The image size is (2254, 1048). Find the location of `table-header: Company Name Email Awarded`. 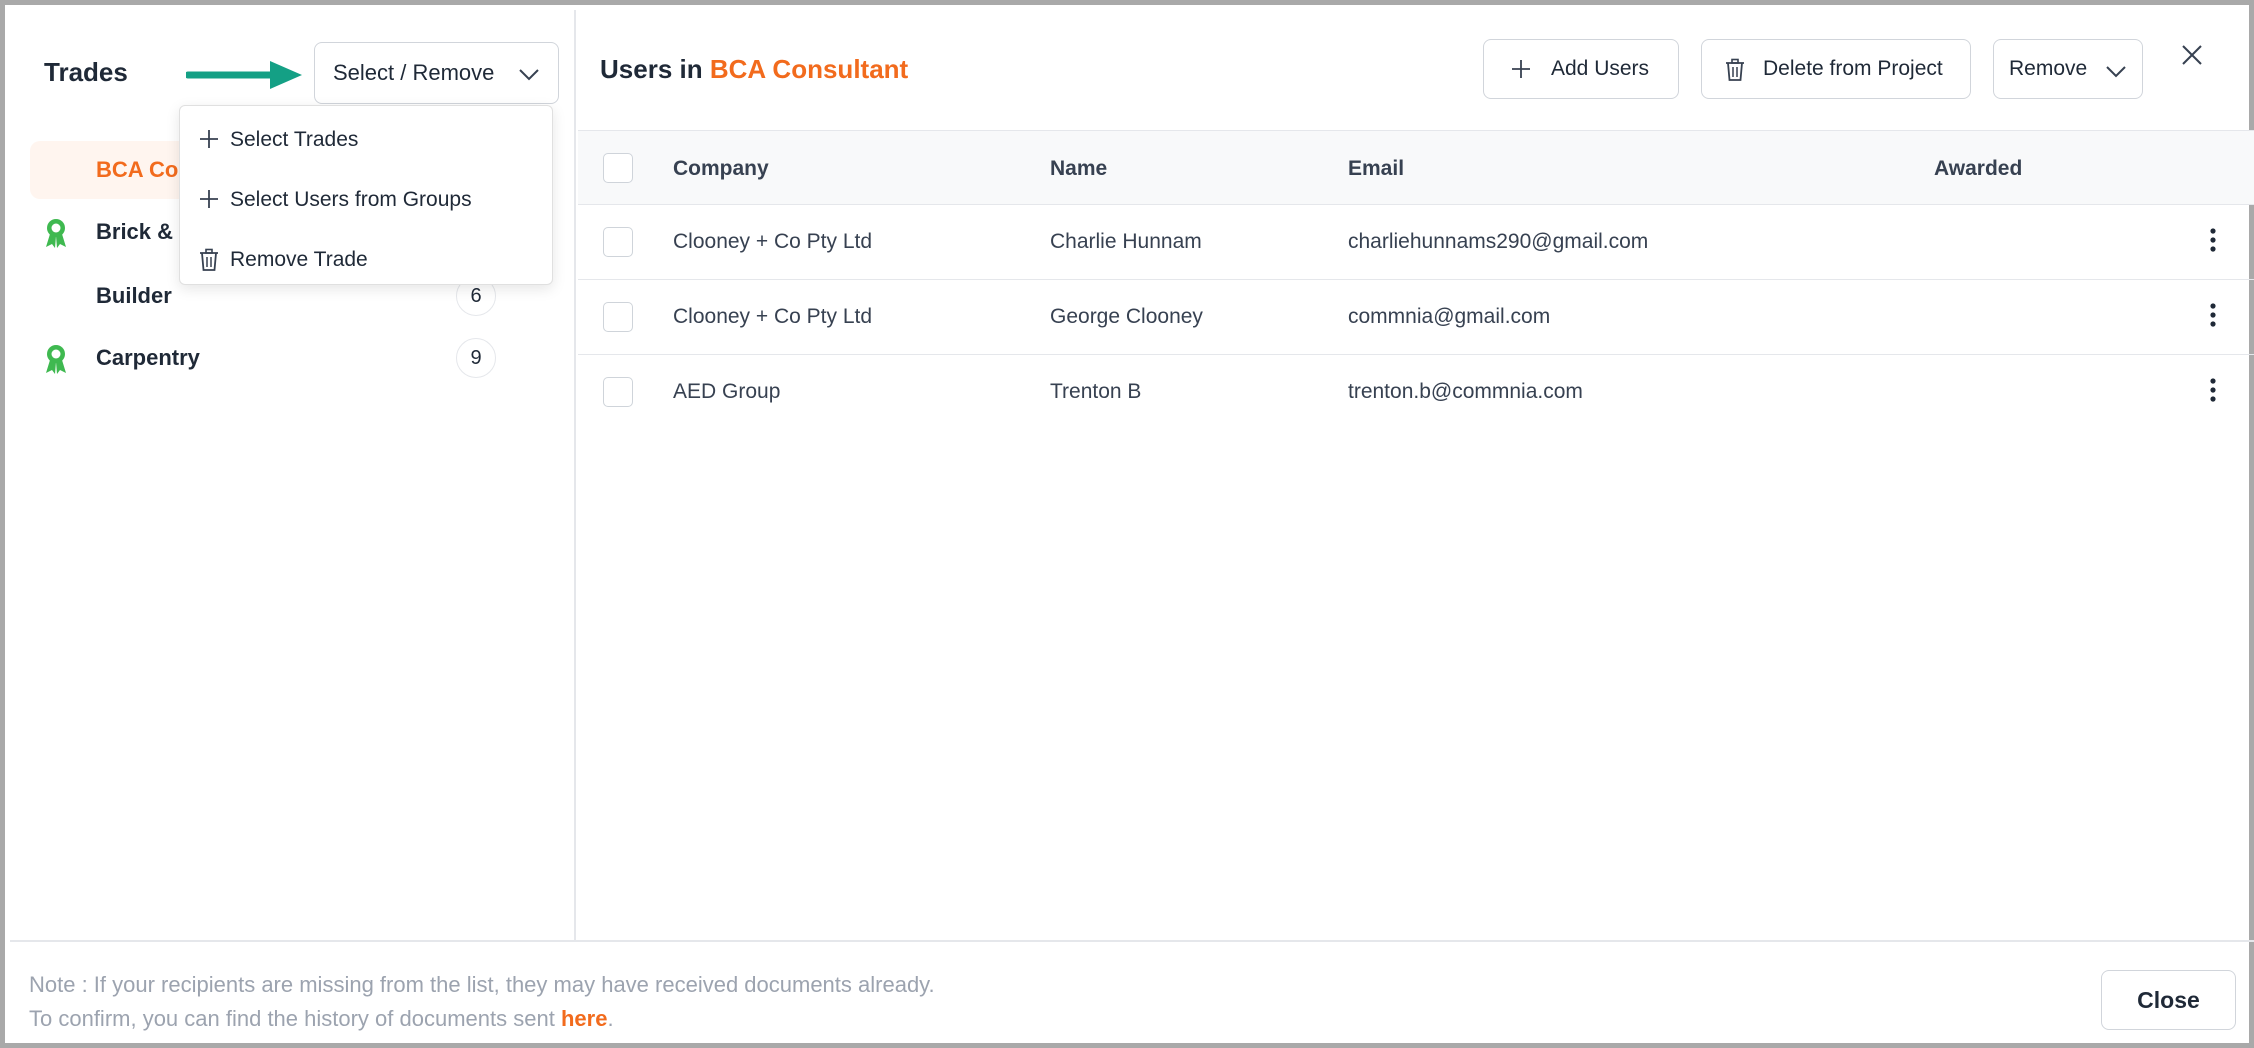

table-header: Company Name Email Awarded is located at coordinates (1416, 167).